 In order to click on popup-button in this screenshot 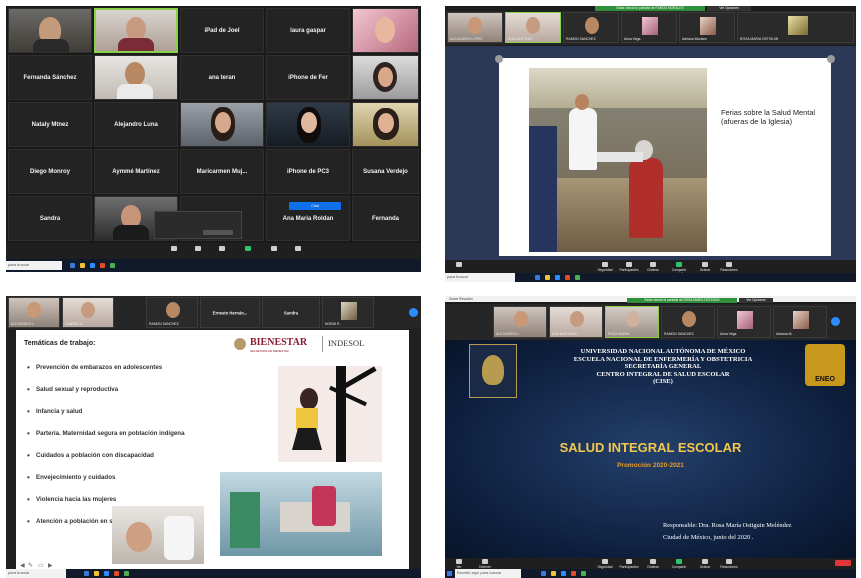, I will do `click(218, 232)`.